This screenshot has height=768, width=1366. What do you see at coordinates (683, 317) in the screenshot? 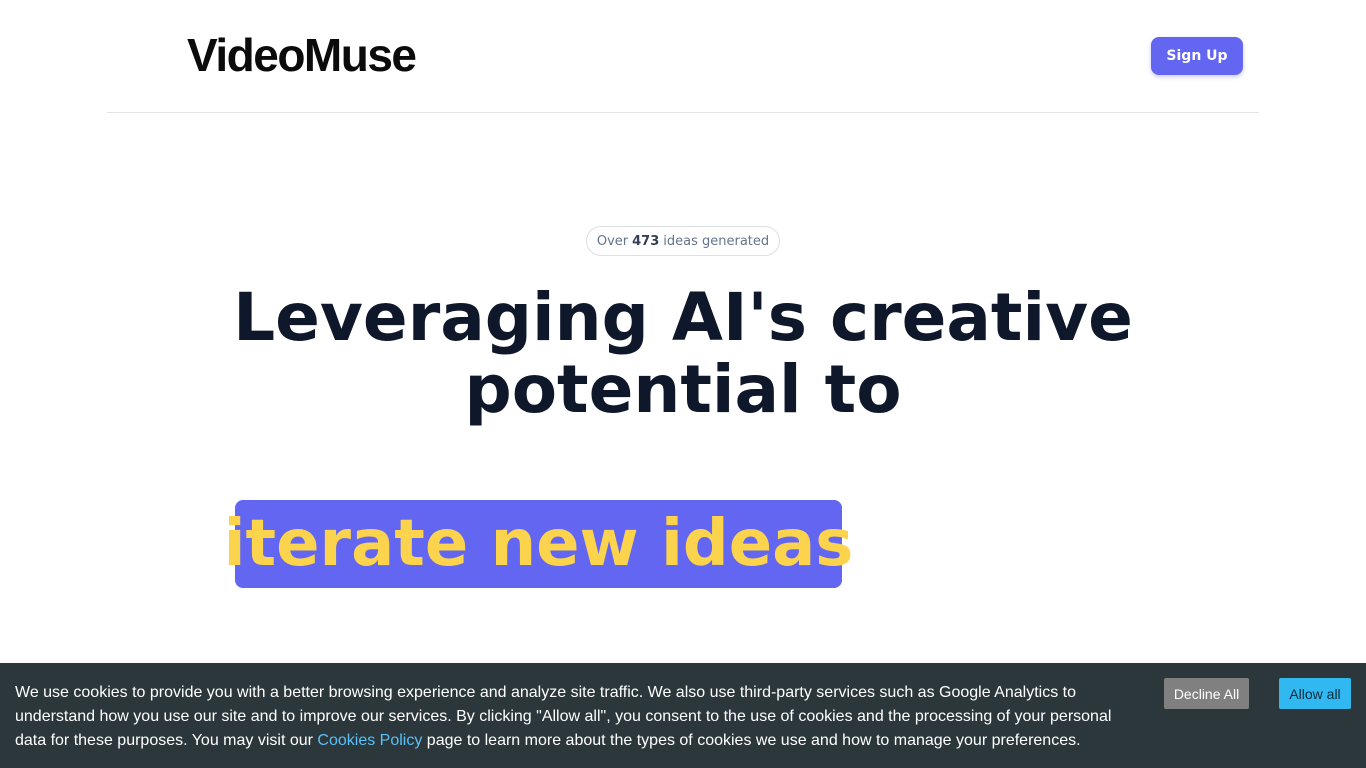
I see `hero-title-line1: Leveraging AI's creative` at bounding box center [683, 317].